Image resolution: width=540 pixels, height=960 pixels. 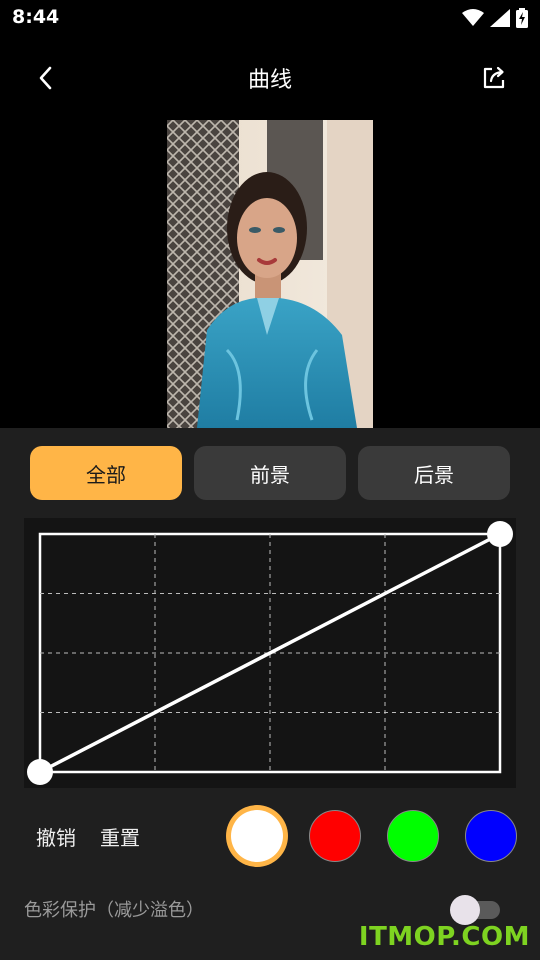 I want to click on wifi-icon, so click(x=473, y=17).